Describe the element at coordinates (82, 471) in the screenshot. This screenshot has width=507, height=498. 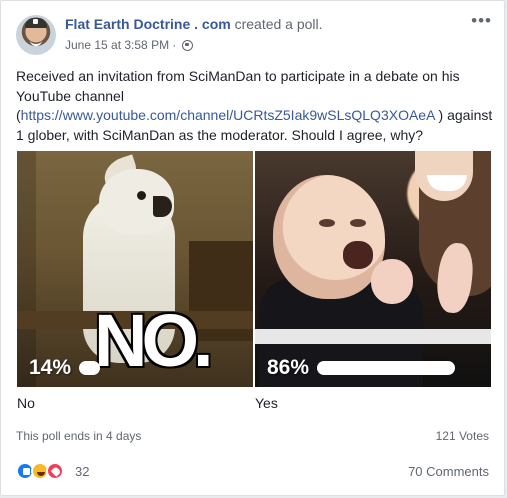
I see `reaction-count: 32` at that location.